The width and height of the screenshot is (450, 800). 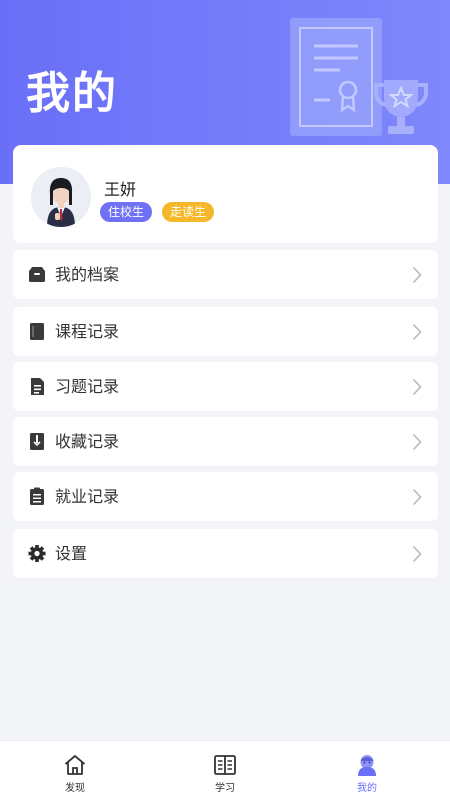 I want to click on menu-item-settings: 设置, so click(x=225, y=553).